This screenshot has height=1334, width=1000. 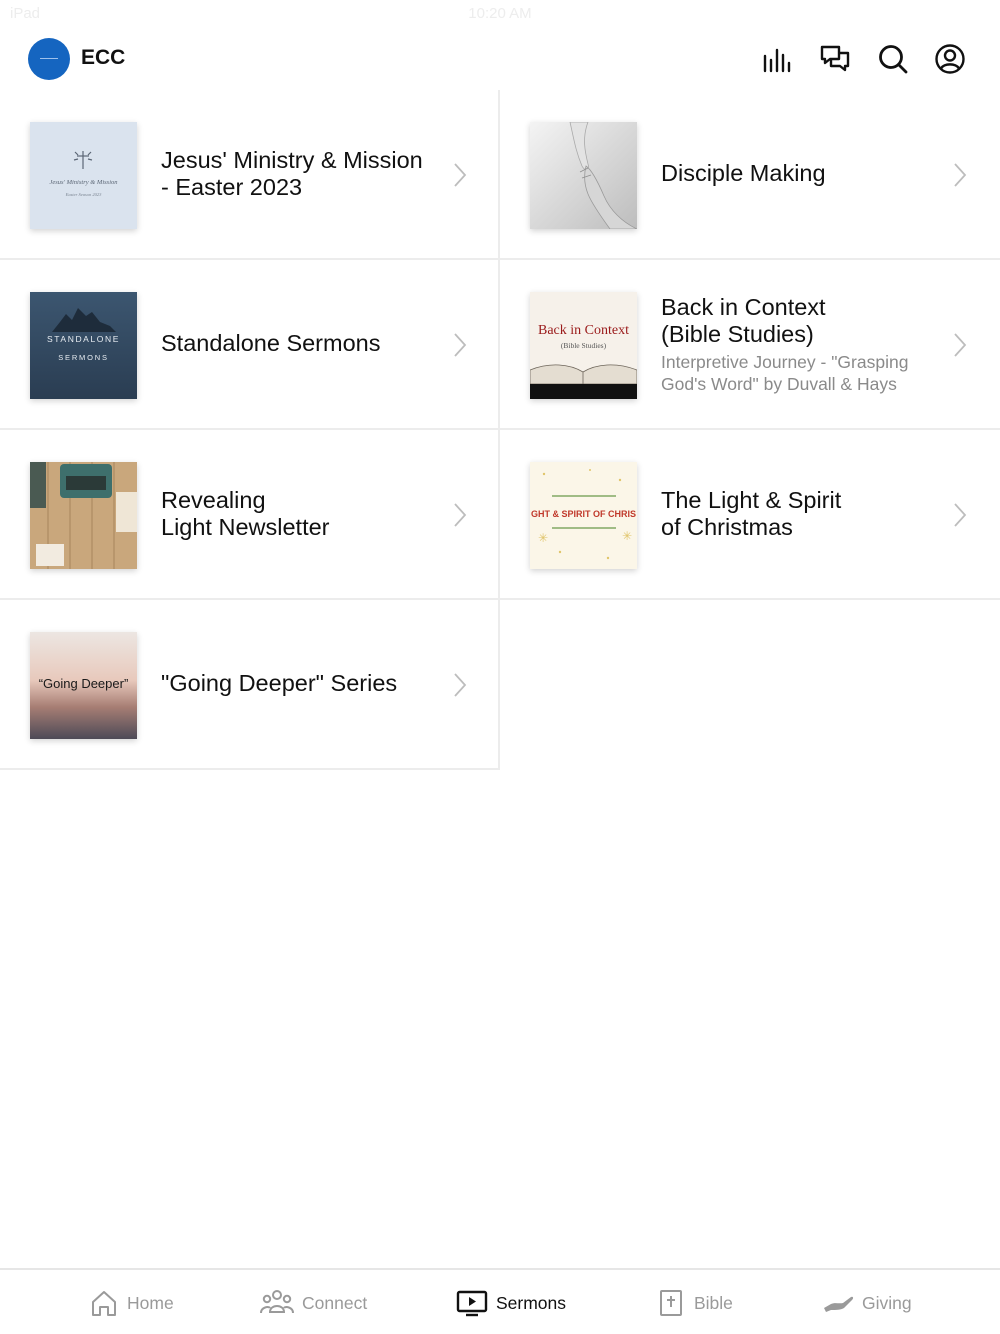 What do you see at coordinates (279, 683) in the screenshot?
I see `series-title: "Going Deeper" Series` at bounding box center [279, 683].